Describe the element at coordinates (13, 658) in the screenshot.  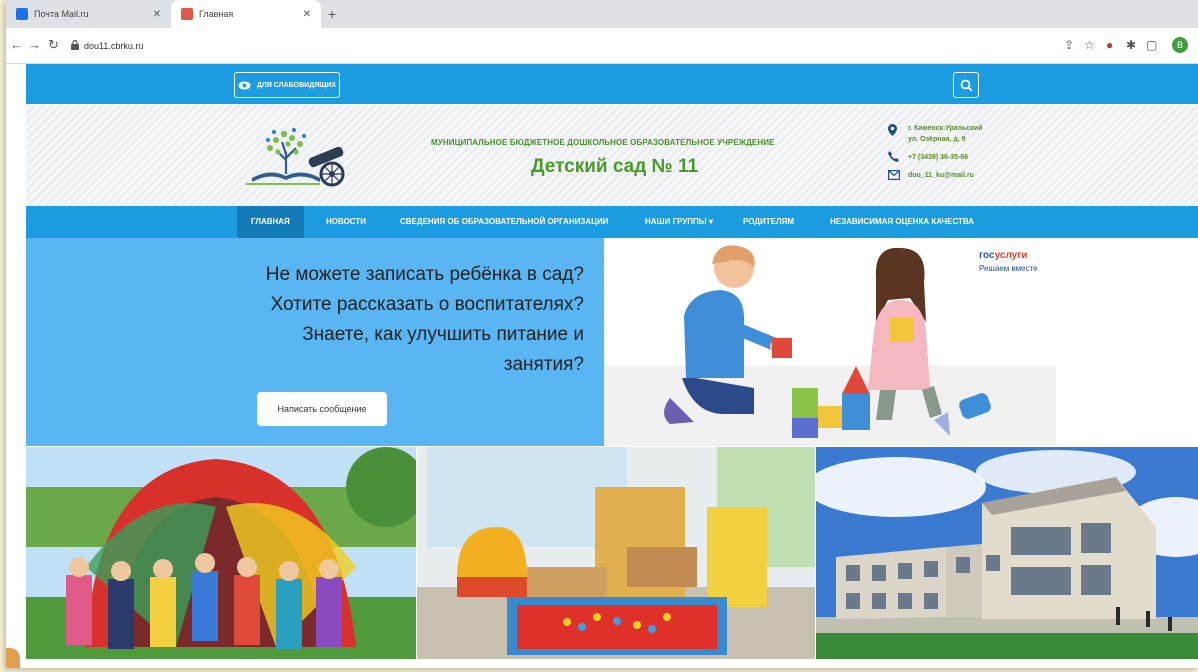
I see `corner-decoration` at that location.